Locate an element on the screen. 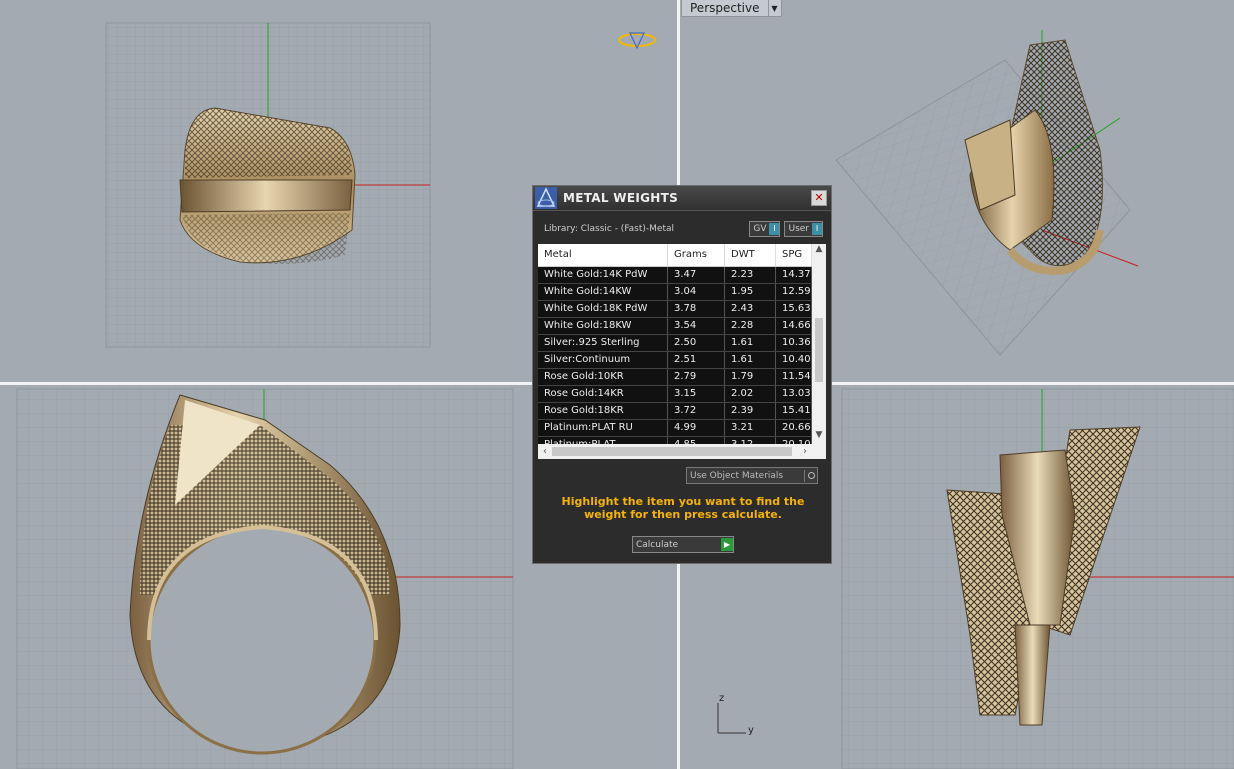 The height and width of the screenshot is (769, 1234). calculate-button: Calculate ▶ is located at coordinates (683, 544).